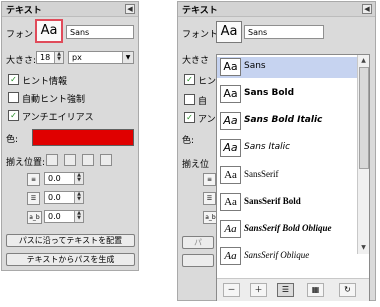  What do you see at coordinates (101, 57) in the screenshot?
I see `unit-select: px ▼` at bounding box center [101, 57].